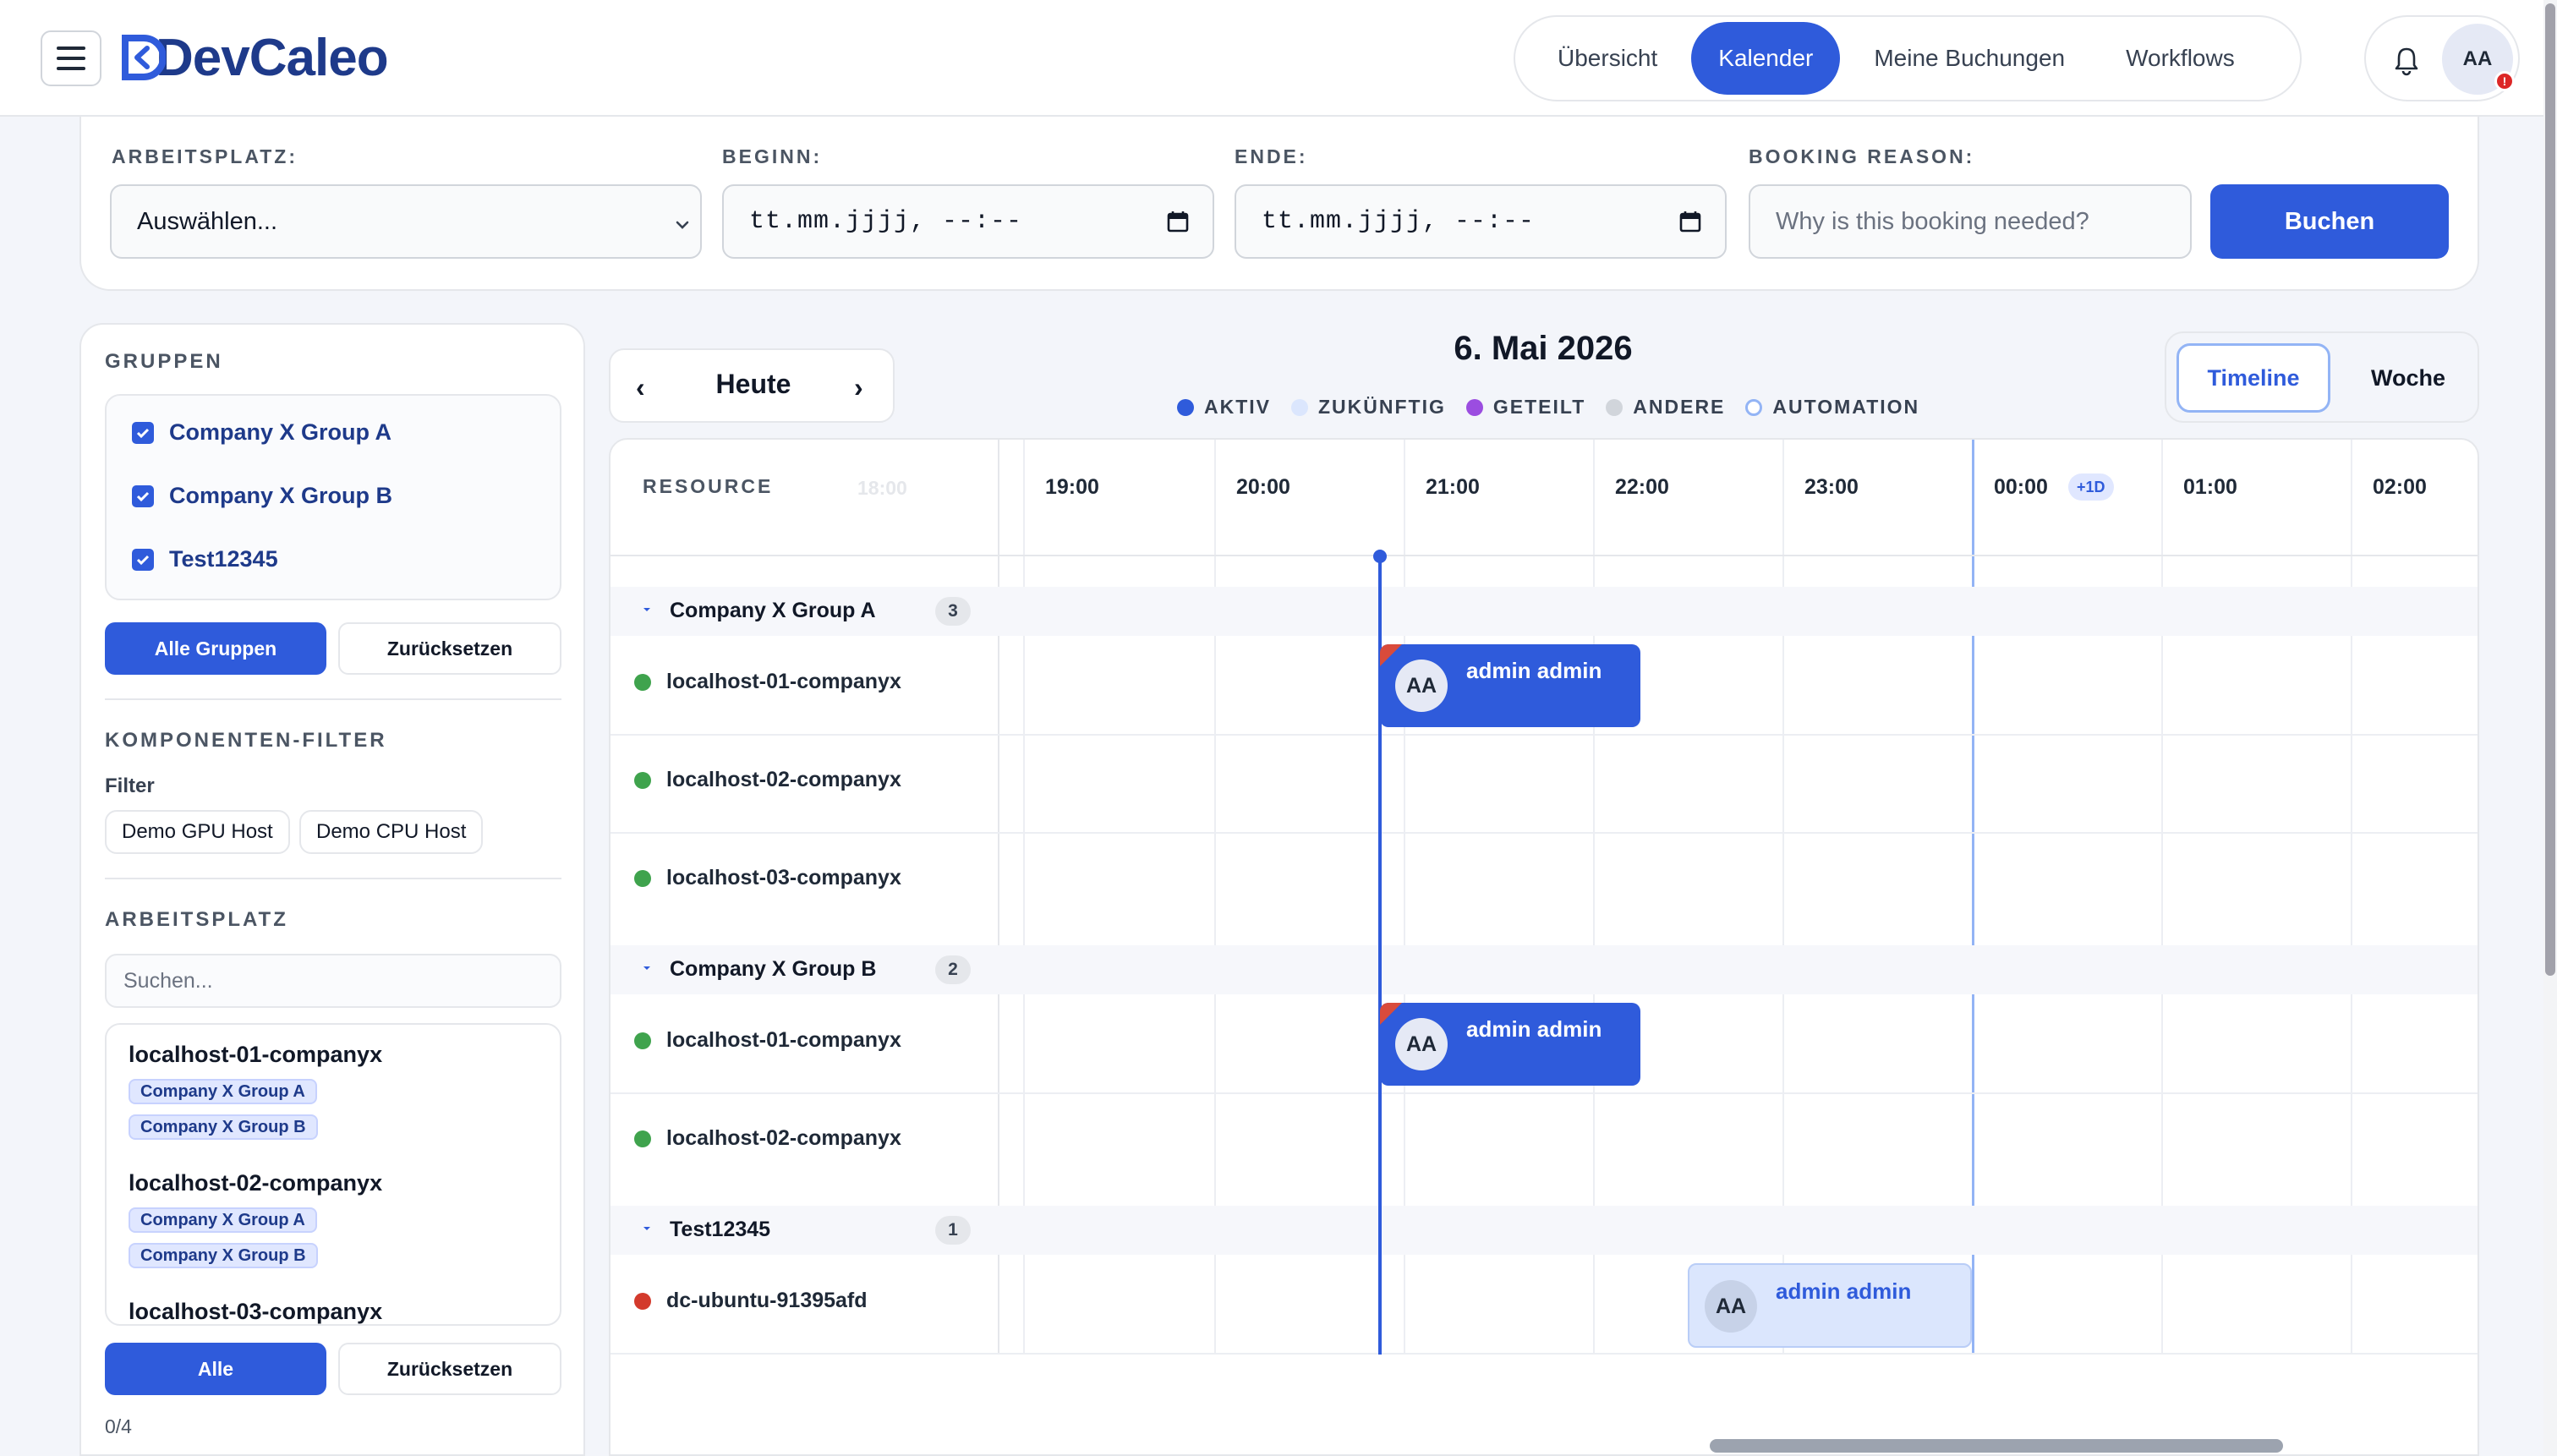 Image resolution: width=2557 pixels, height=1456 pixels. What do you see at coordinates (2406, 61) in the screenshot?
I see `bell-icon` at bounding box center [2406, 61].